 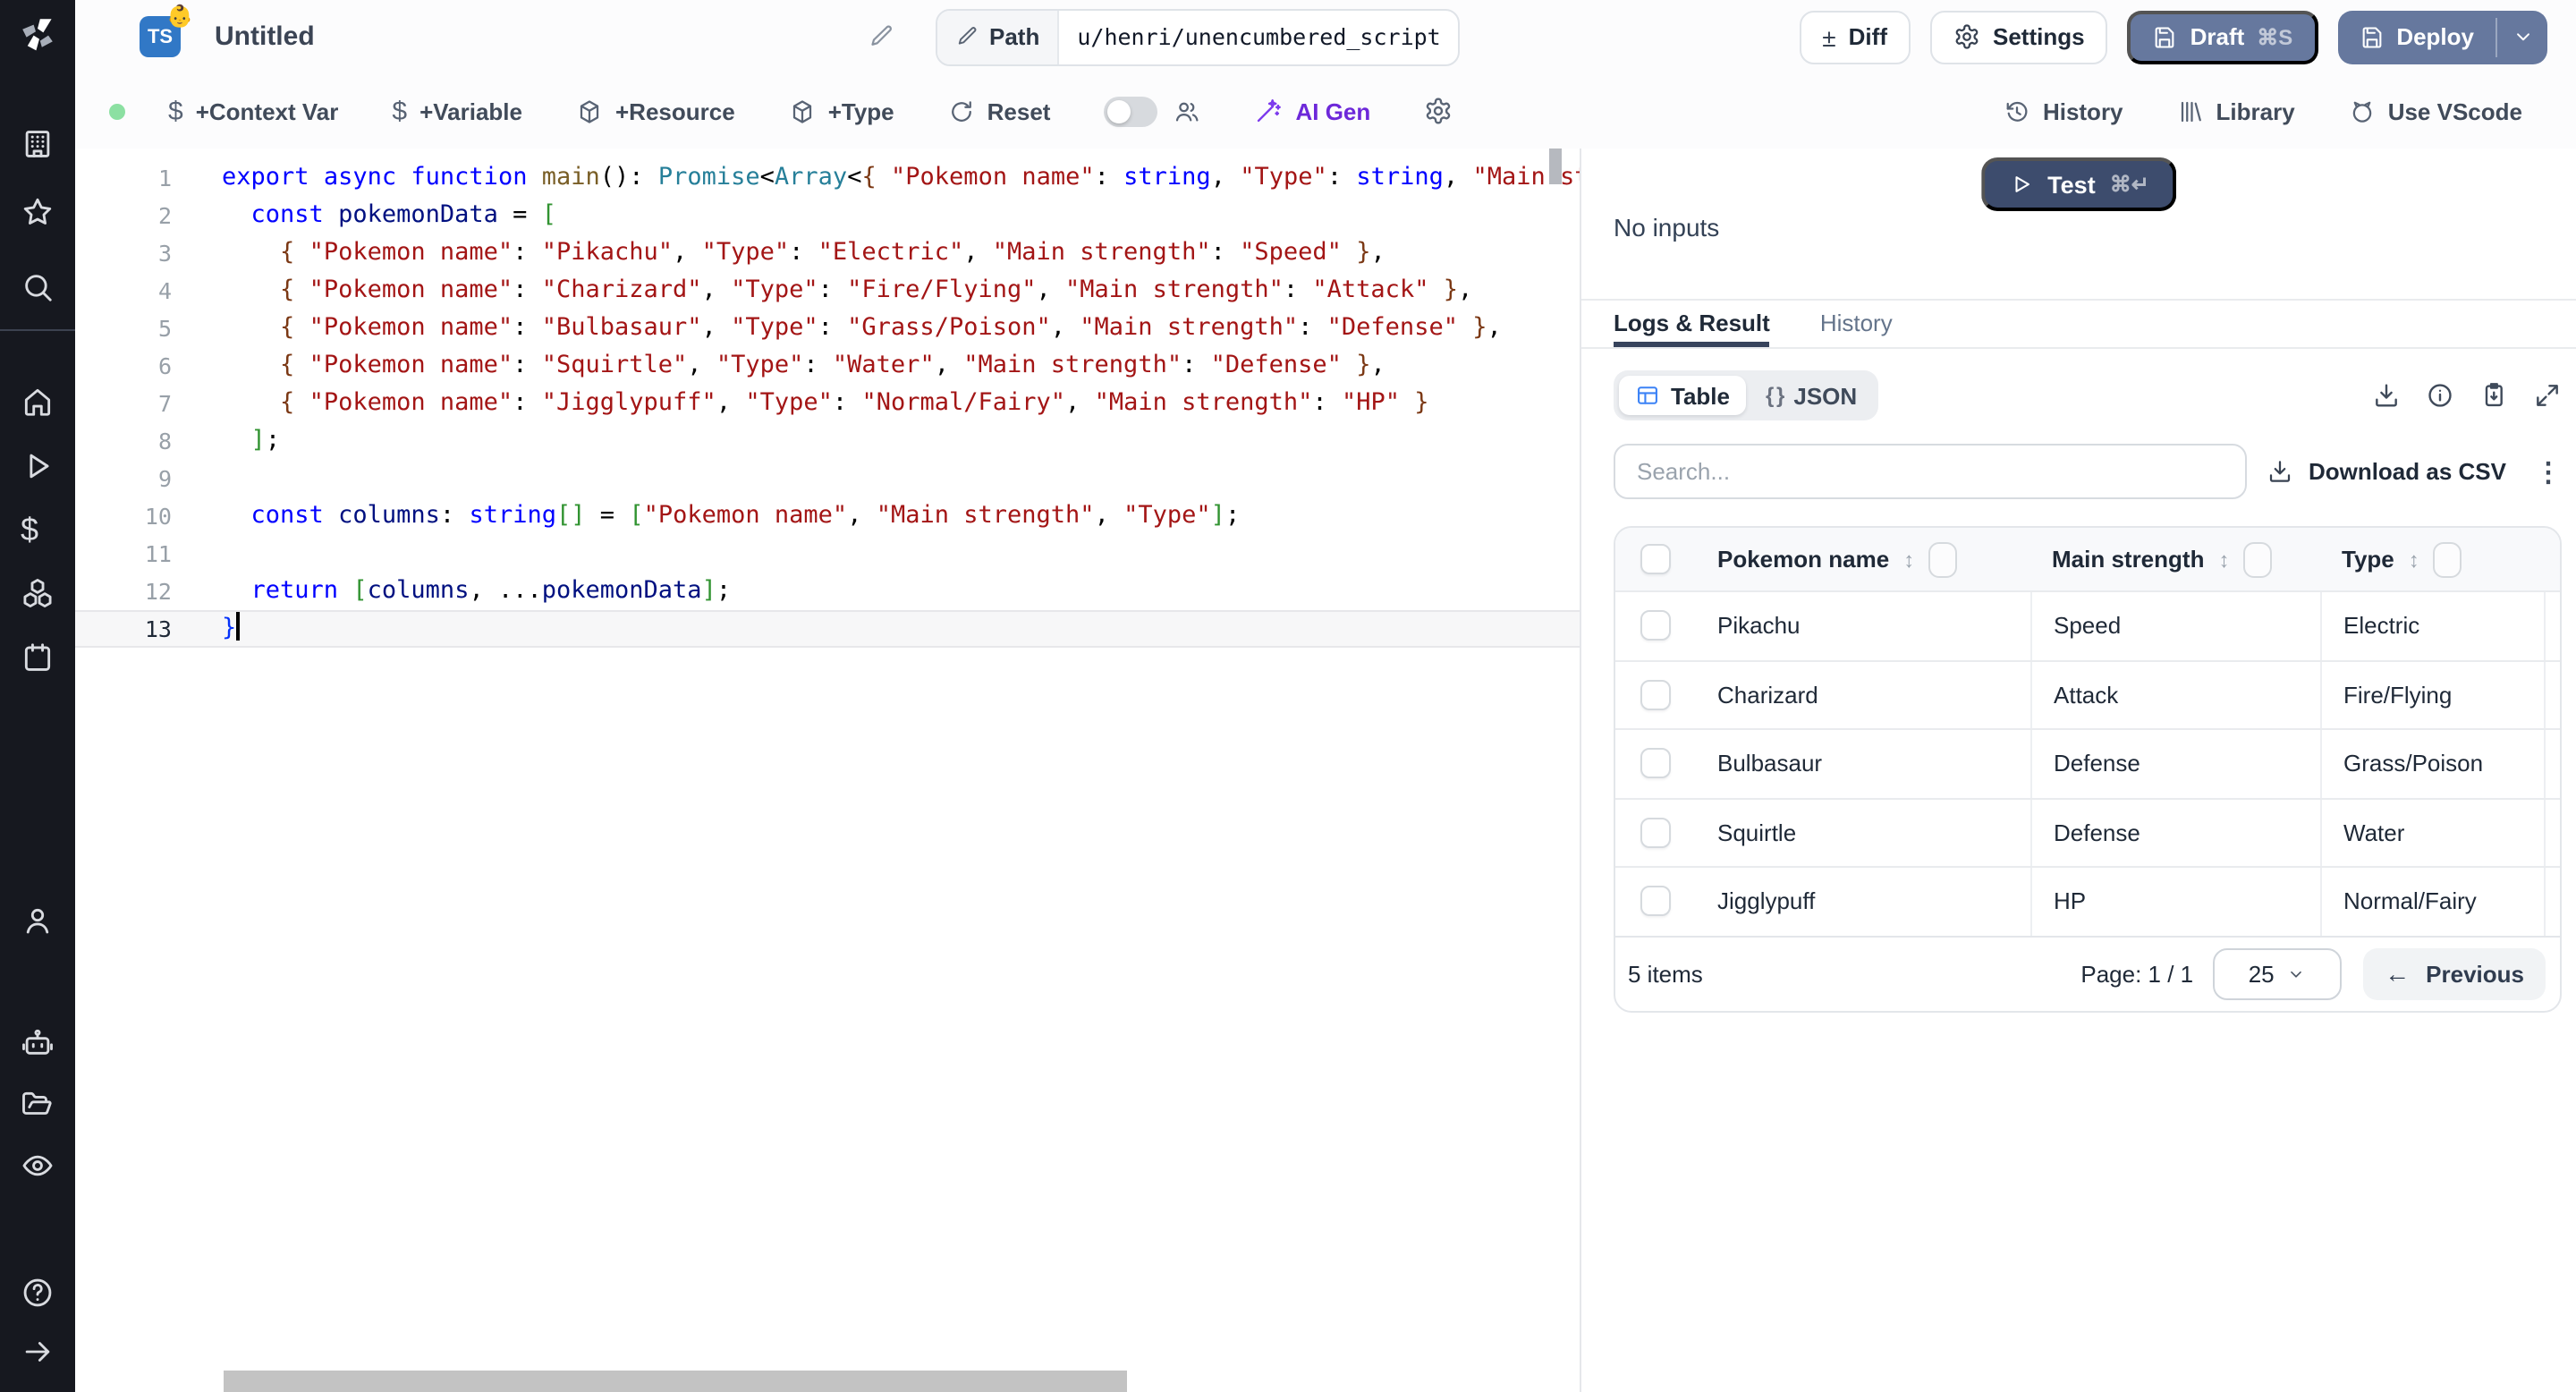 I want to click on code-line-12: 12 return [columns, ...pokemonData];, so click(x=827, y=591).